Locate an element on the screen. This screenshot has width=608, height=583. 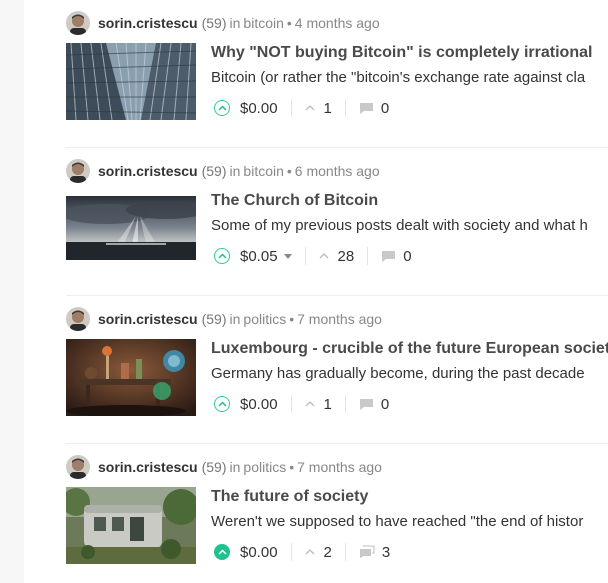
post-title: The future of society is located at coordinates (409, 497).